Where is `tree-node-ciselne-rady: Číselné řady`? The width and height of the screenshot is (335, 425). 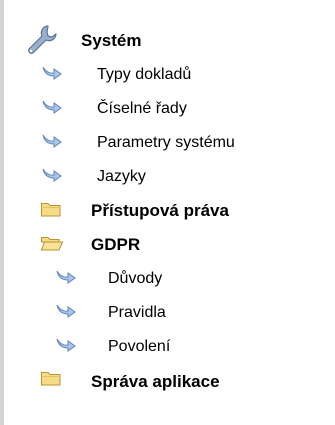
tree-node-ciselne-rady: Číselné řady is located at coordinates (165, 108).